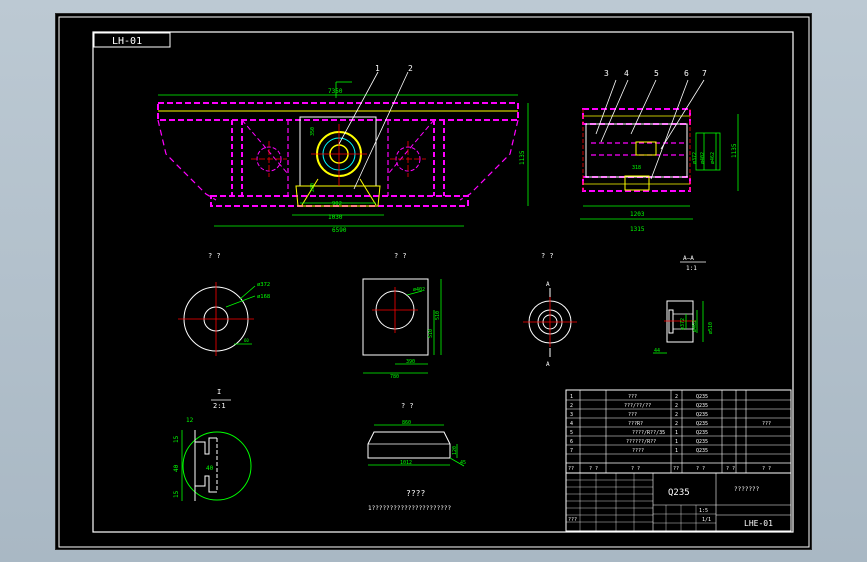 The image size is (867, 562). Describe the element at coordinates (313, 187) in the screenshot. I see `dim-b280: 280` at that location.